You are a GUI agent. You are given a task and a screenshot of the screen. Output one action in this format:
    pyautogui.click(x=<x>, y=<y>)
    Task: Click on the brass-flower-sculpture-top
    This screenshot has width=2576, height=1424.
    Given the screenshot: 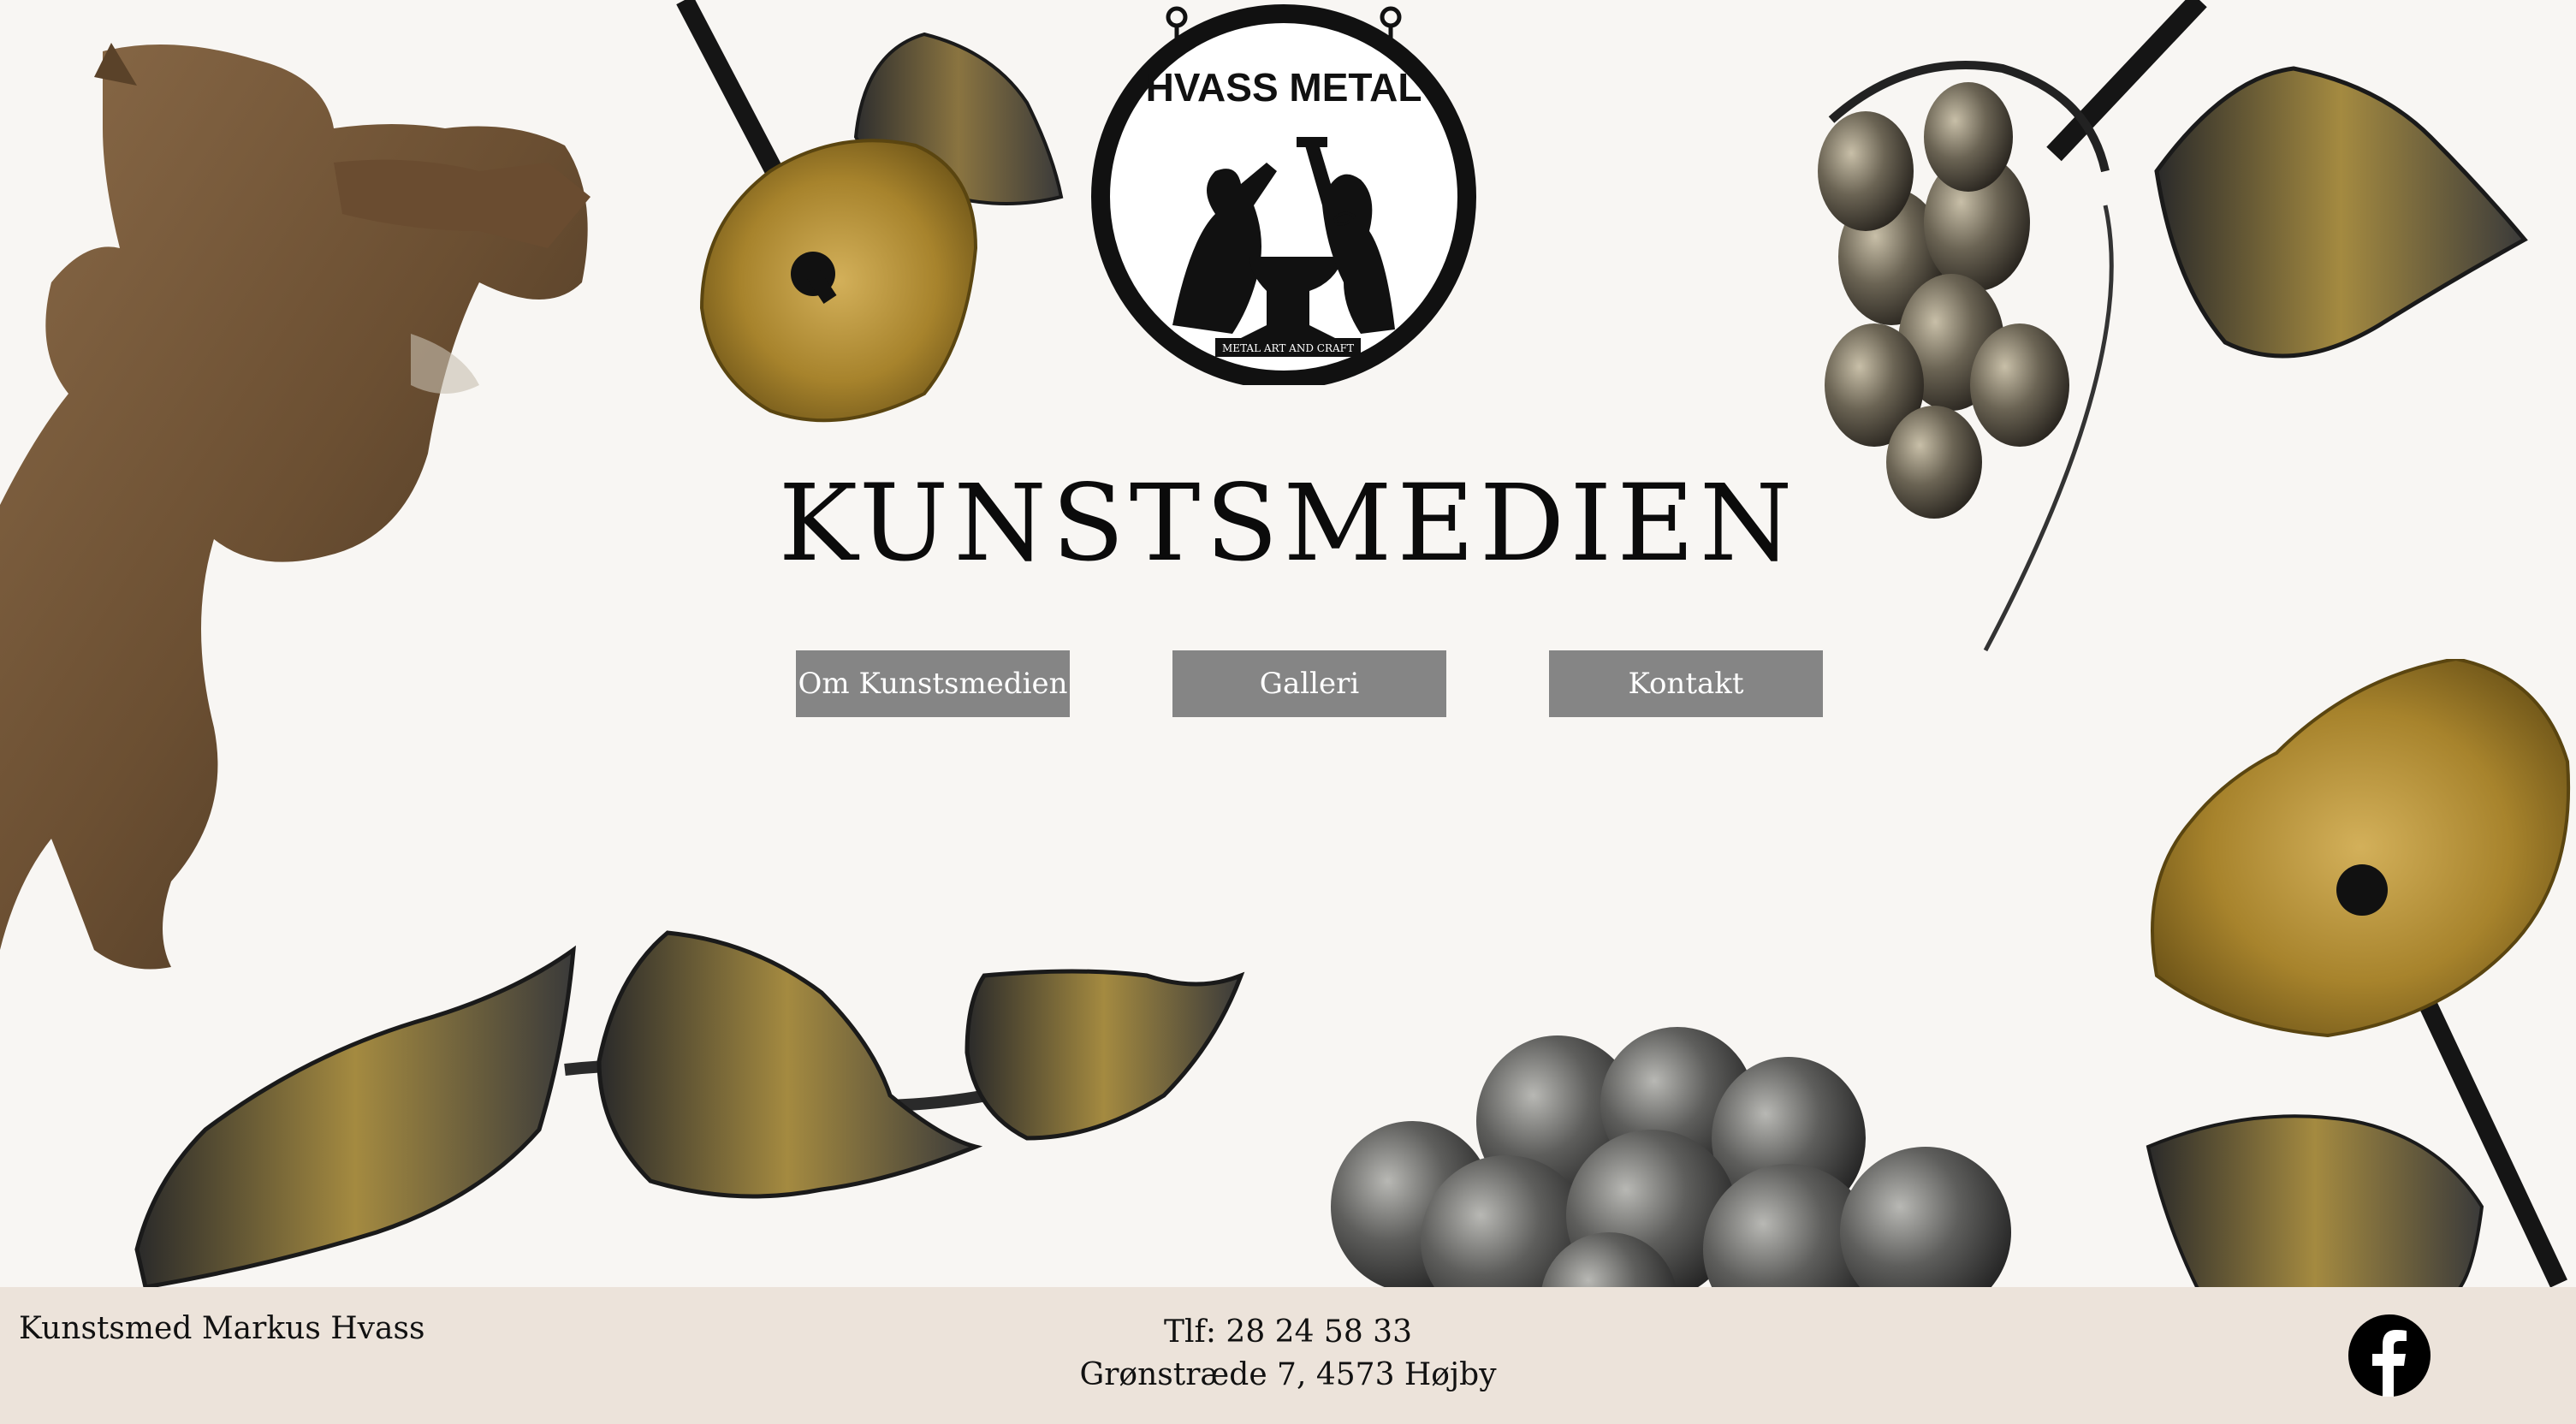 What is the action you would take?
    pyautogui.click(x=870, y=211)
    